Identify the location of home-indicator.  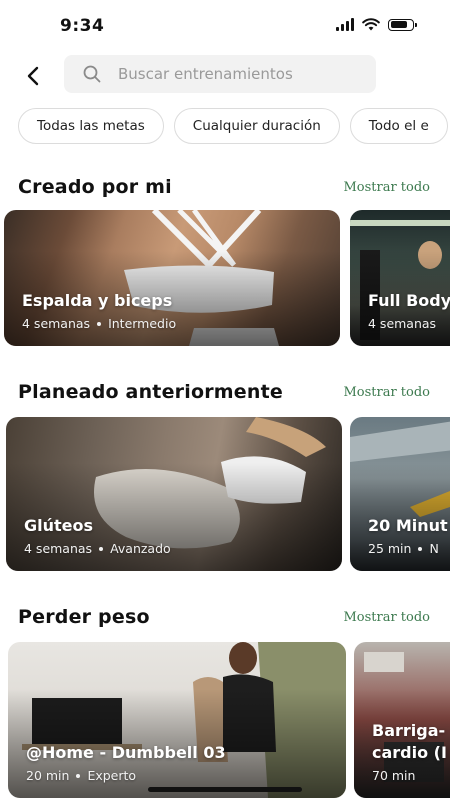
(225, 789).